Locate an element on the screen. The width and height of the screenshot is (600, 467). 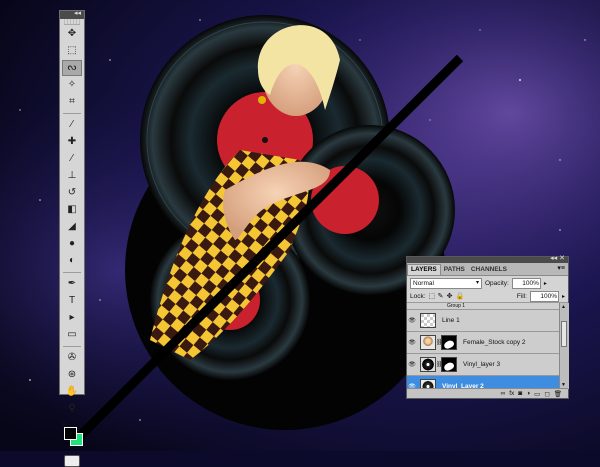
blur-tool-button: ● is located at coordinates (72, 244).